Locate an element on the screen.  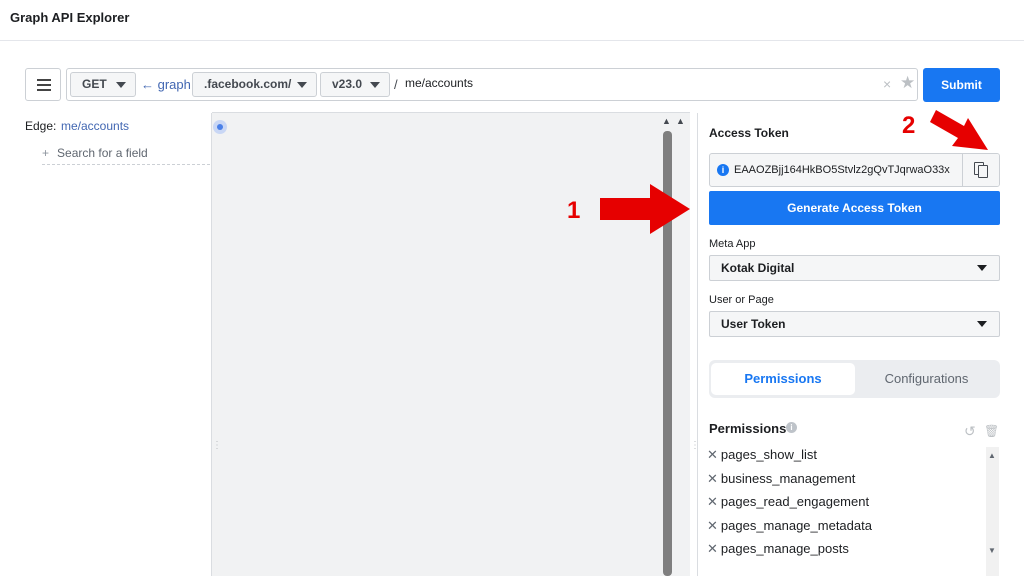
version-select: v23.0 is located at coordinates (355, 84).